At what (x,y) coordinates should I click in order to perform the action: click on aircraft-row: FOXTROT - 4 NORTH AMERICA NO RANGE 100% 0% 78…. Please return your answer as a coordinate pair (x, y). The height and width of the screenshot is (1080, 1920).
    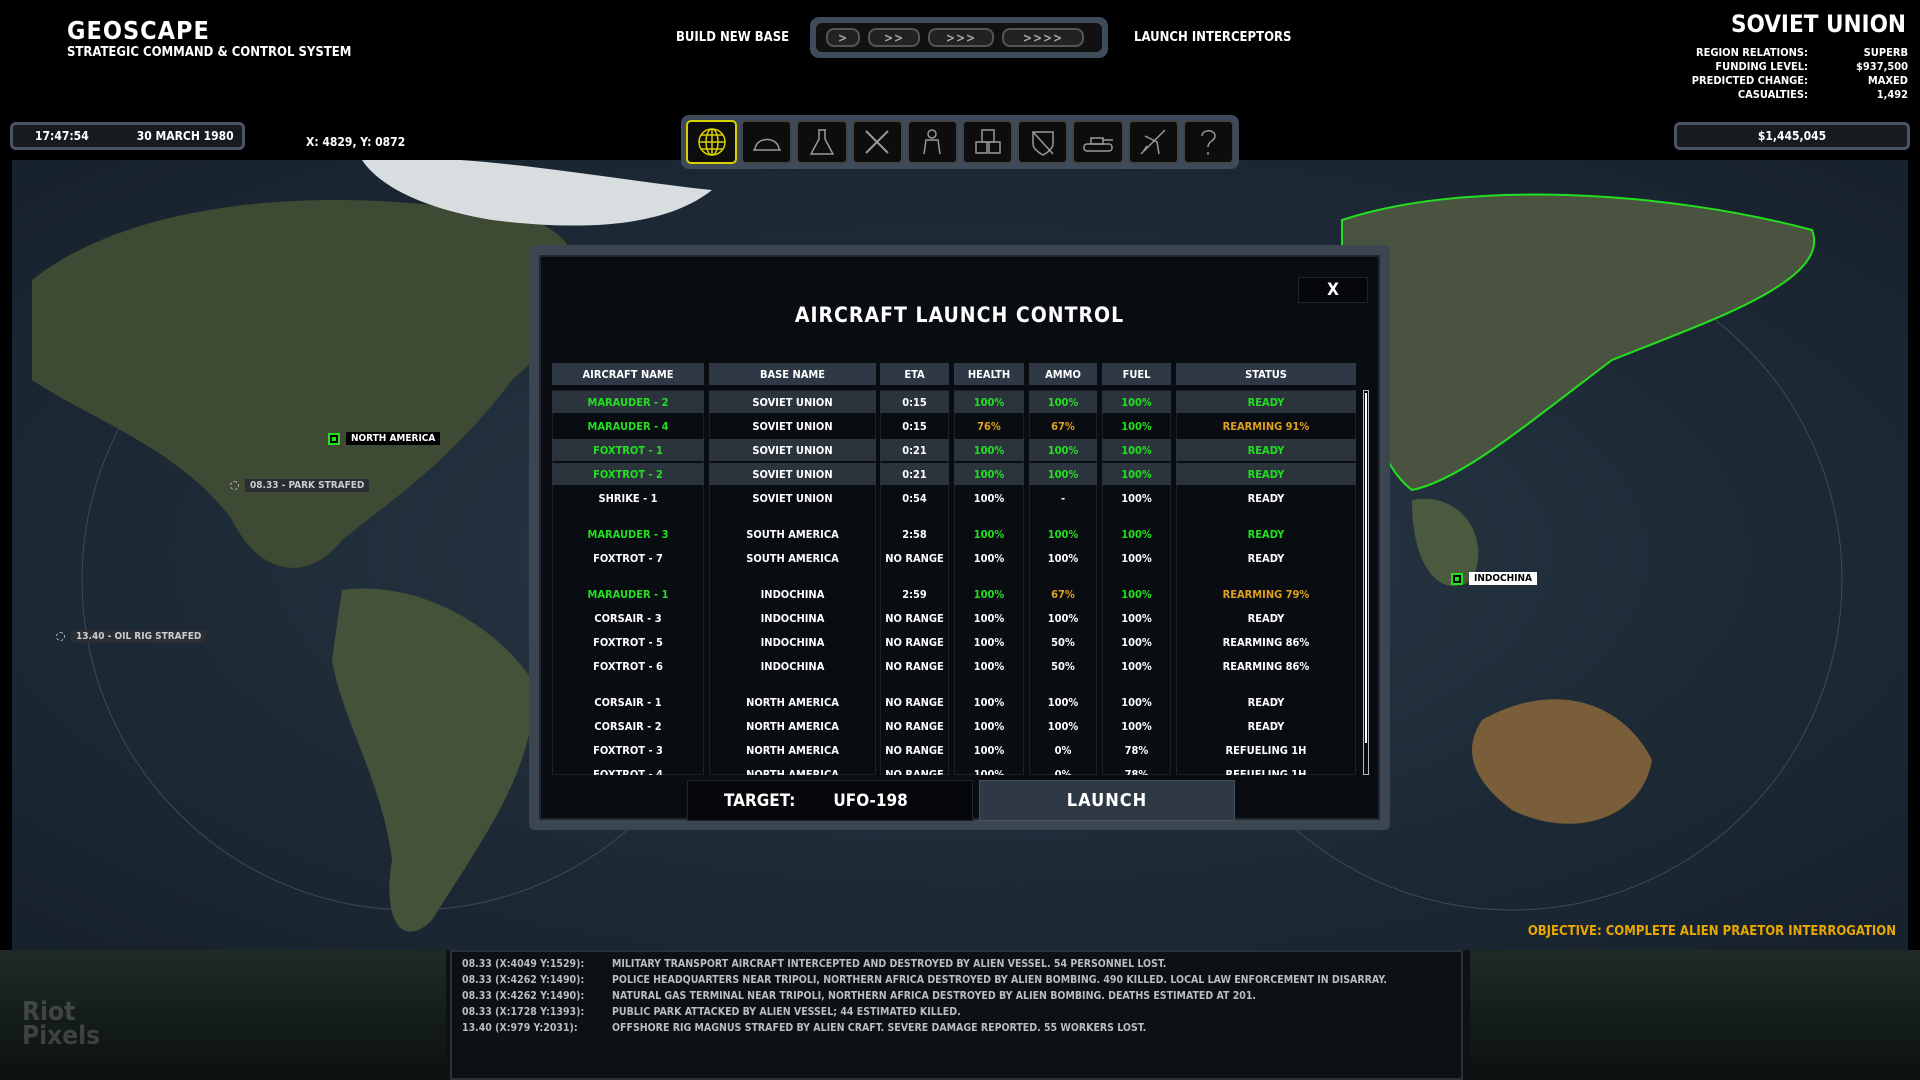
    Looking at the image, I should click on (959, 769).